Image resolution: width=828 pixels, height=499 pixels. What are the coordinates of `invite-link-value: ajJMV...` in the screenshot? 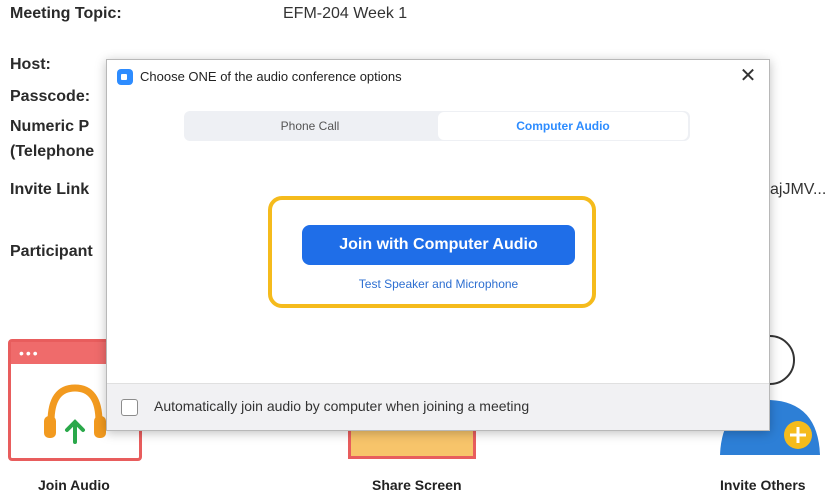 It's located at (798, 189).